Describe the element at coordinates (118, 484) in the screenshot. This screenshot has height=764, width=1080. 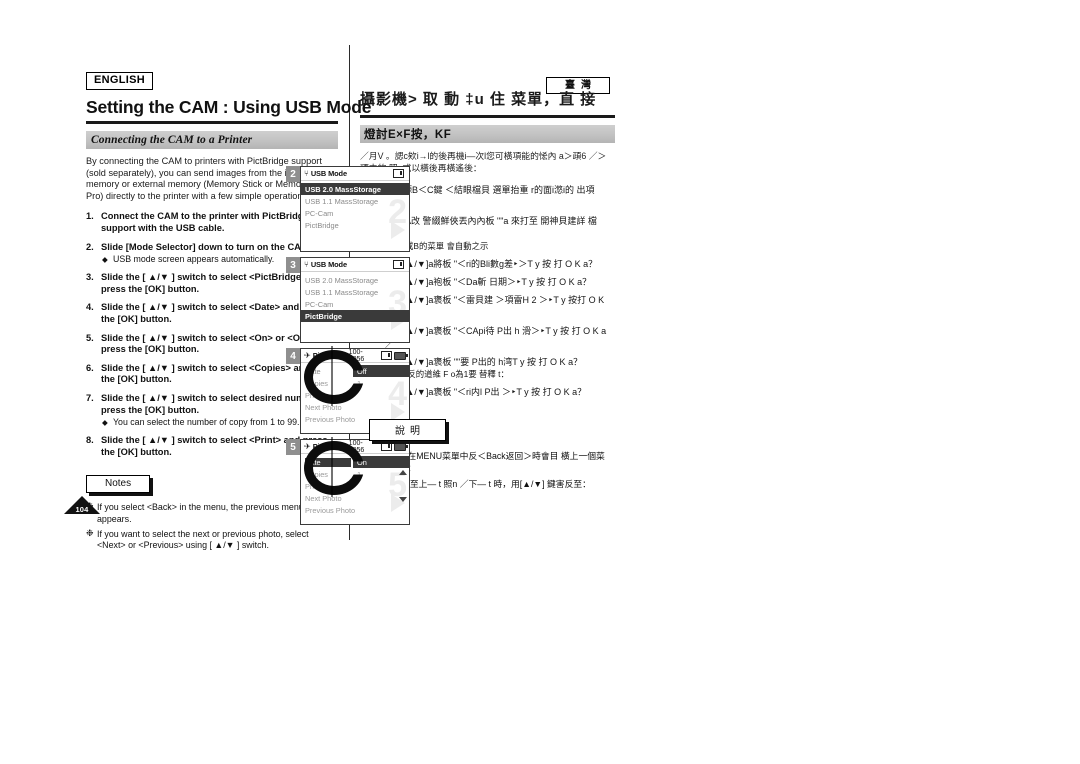
I see `notes-label: Notes` at that location.